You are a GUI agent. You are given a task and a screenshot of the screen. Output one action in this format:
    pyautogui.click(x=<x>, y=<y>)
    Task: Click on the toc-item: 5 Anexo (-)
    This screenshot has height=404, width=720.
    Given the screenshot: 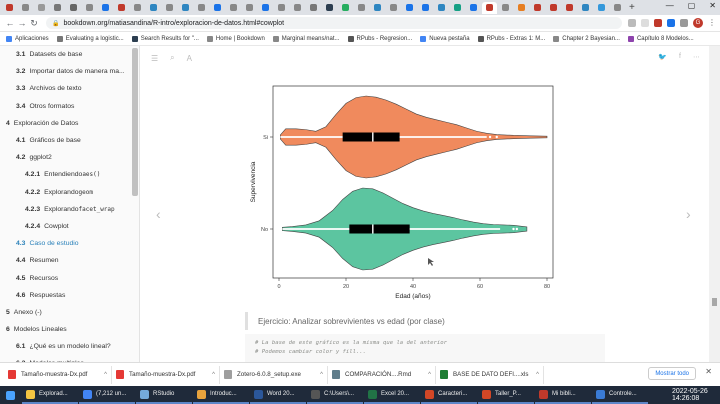 What is the action you would take?
    pyautogui.click(x=69, y=312)
    